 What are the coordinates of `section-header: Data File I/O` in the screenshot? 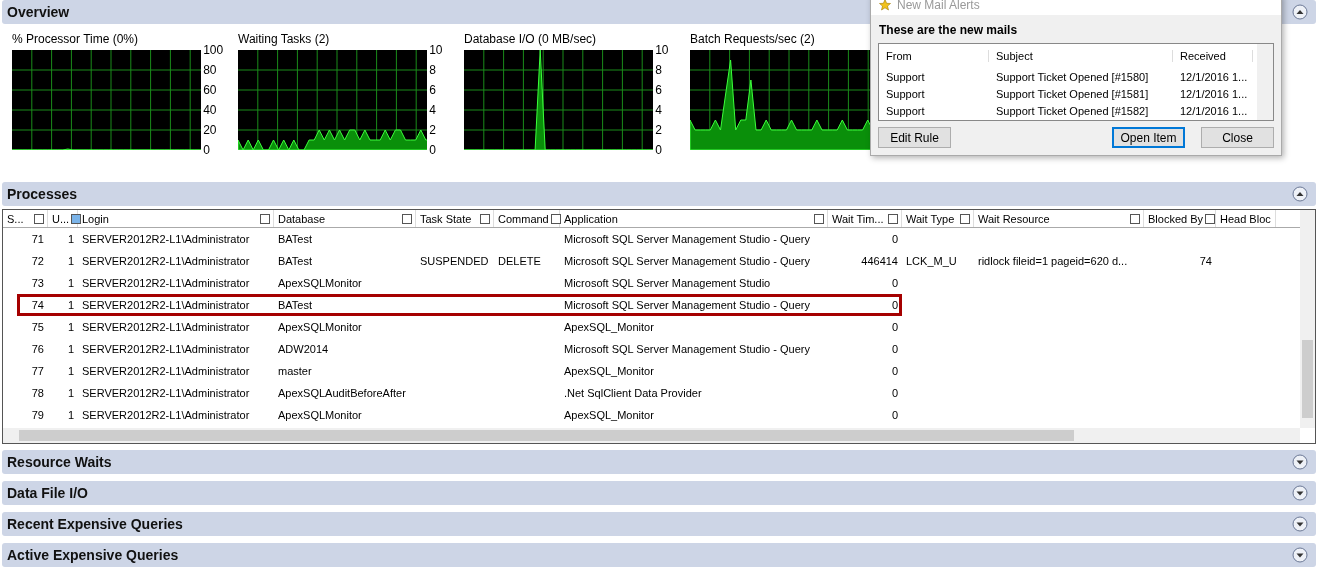 It's located at (659, 493).